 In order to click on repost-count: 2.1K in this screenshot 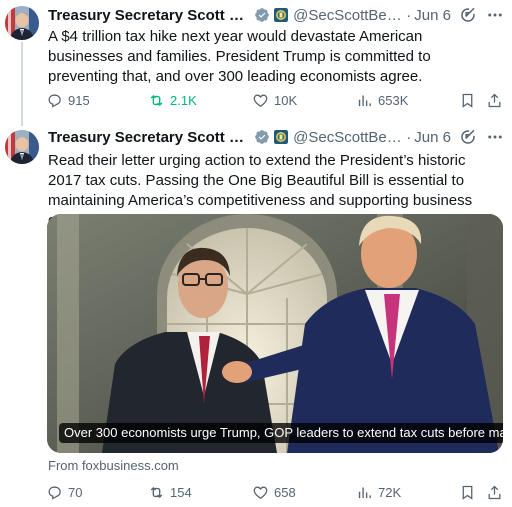, I will do `click(183, 100)`.